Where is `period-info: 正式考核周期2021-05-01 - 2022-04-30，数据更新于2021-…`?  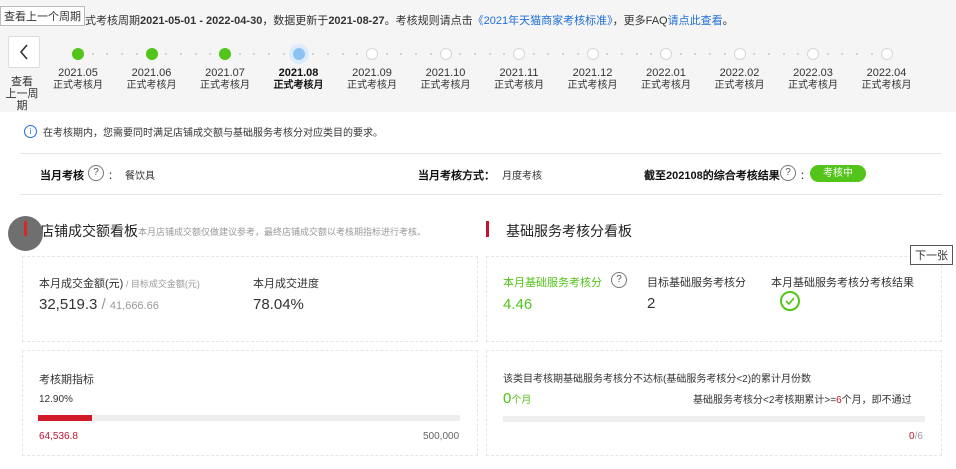
period-info: 正式考核周期2021-05-01 - 2022-04-30，数据更新于2021-… is located at coordinates (404, 20).